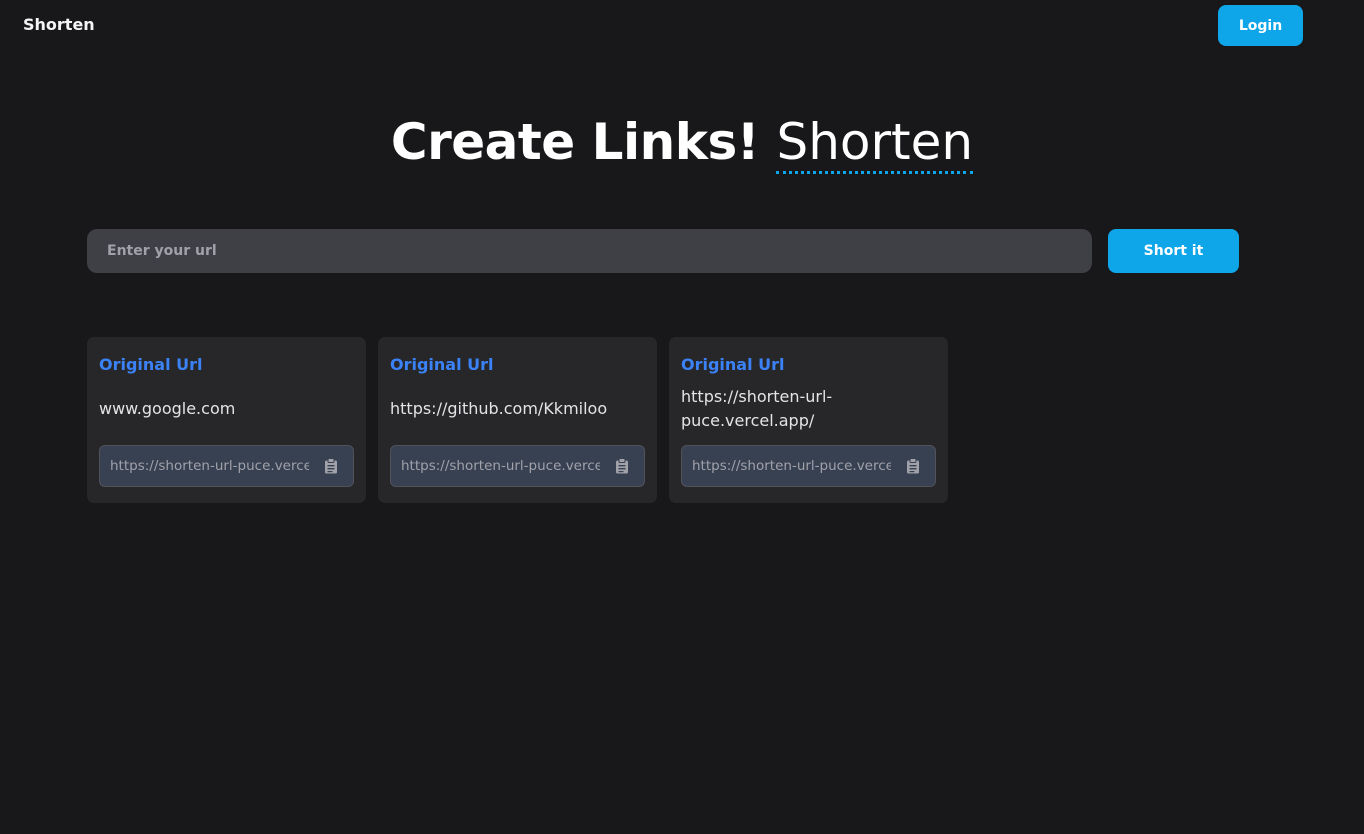 This screenshot has height=834, width=1364. I want to click on page-title: Create Links! Shorten, so click(682, 143).